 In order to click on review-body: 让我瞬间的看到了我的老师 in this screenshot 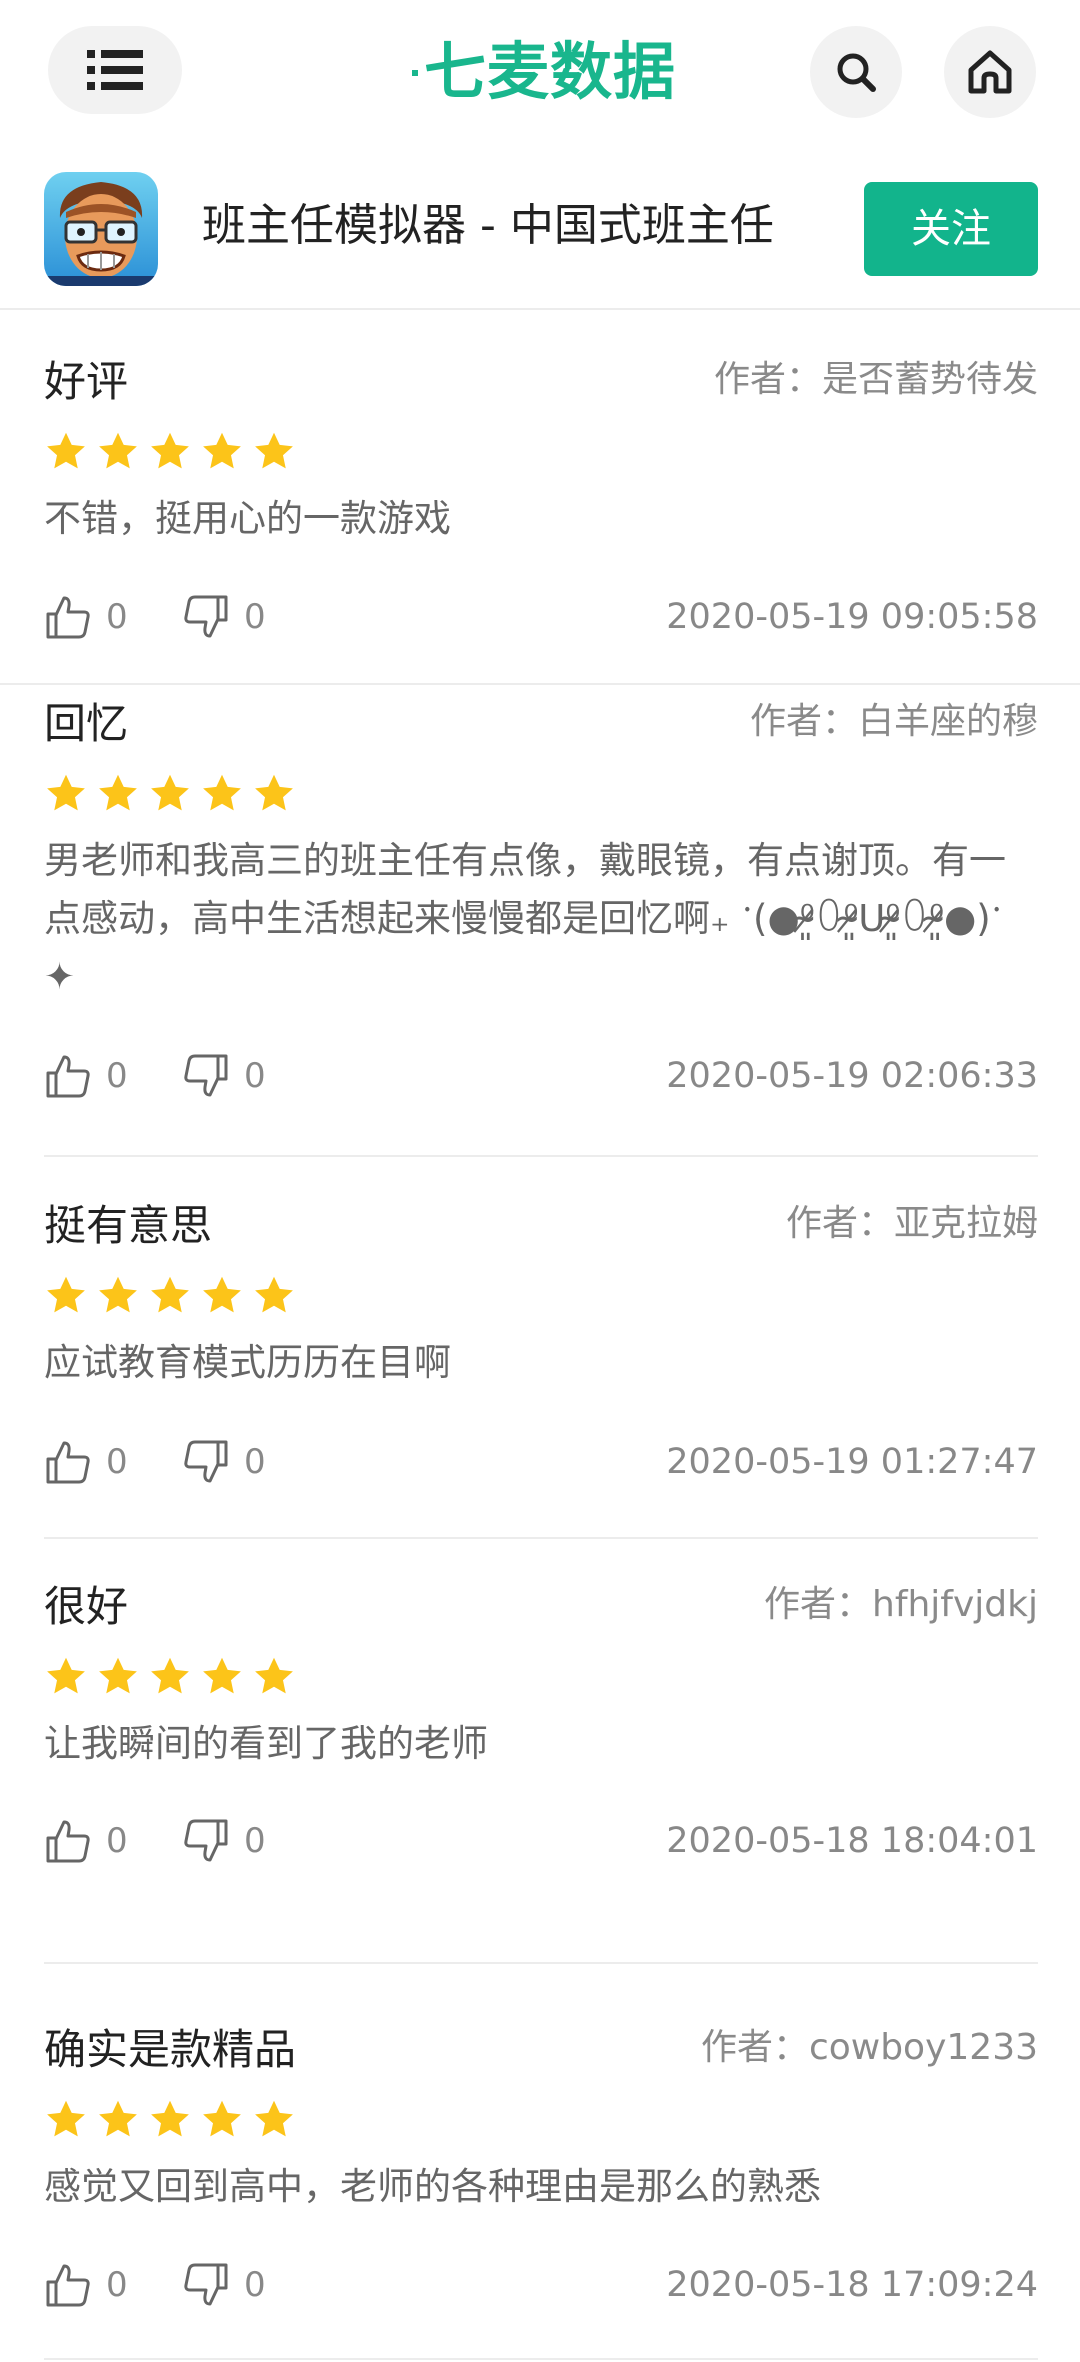, I will do `click(266, 1743)`.